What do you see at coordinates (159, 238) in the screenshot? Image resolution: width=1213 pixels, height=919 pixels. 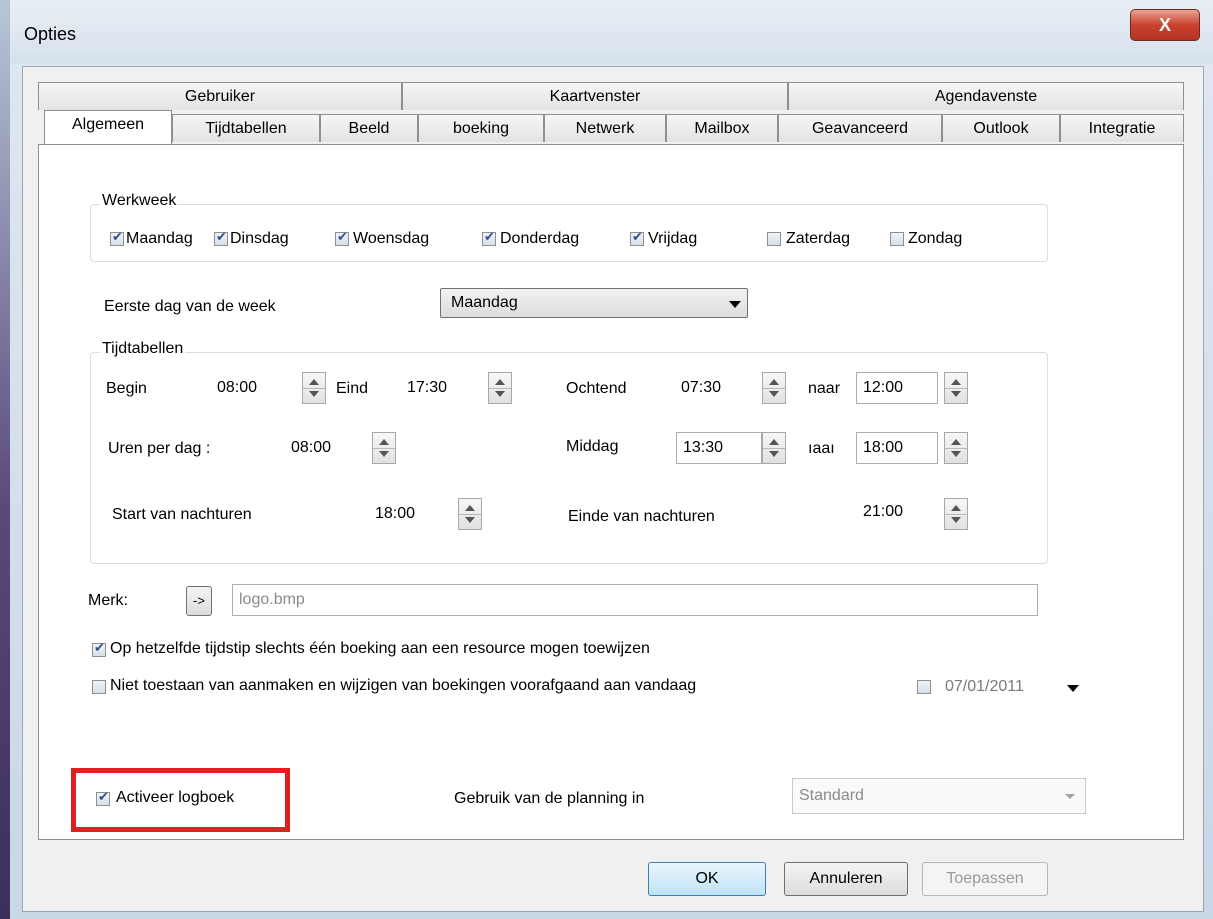 I see `label-maandag: Maandag` at bounding box center [159, 238].